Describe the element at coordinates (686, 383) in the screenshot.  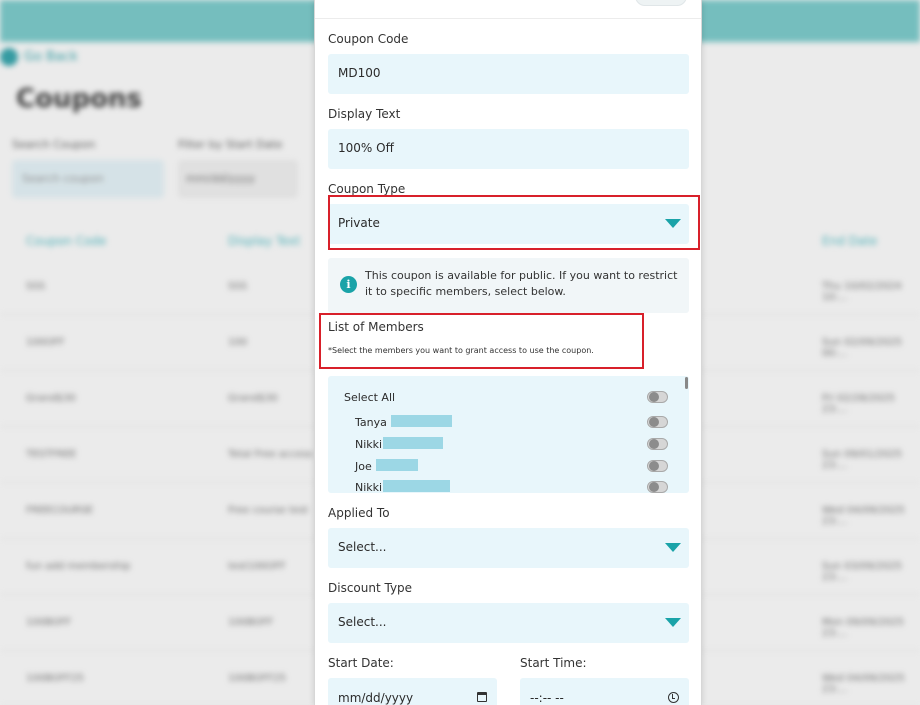
I see `members-scrollbar` at that location.